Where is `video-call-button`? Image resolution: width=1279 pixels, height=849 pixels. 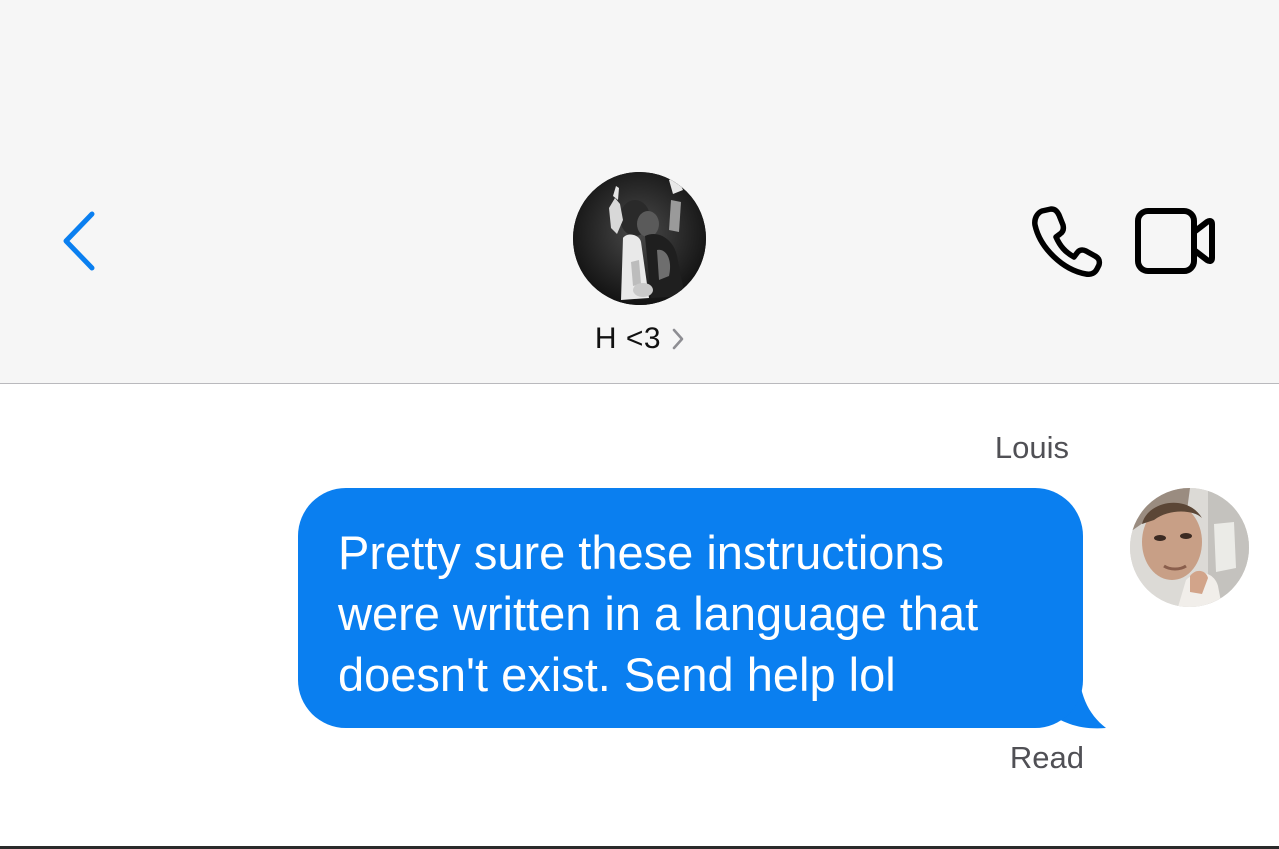 video-call-button is located at coordinates (1175, 241).